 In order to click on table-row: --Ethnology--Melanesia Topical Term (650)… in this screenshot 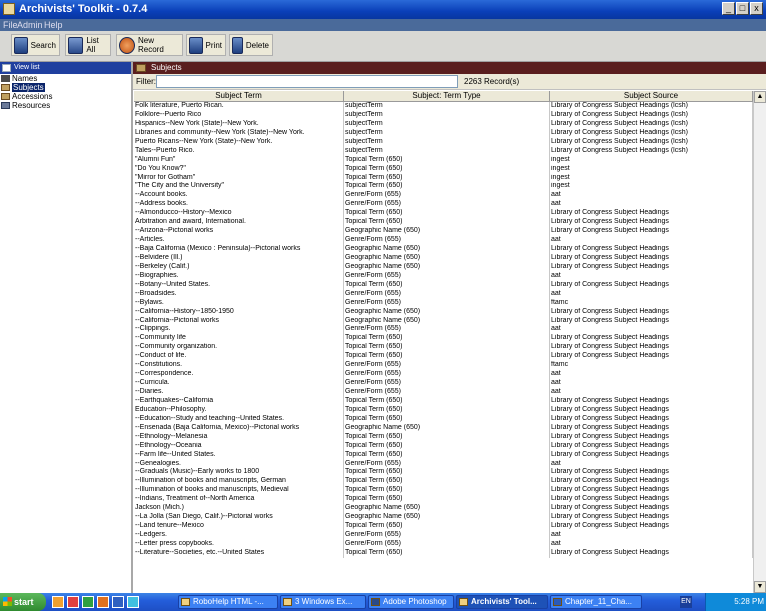, I will do `click(443, 437)`.